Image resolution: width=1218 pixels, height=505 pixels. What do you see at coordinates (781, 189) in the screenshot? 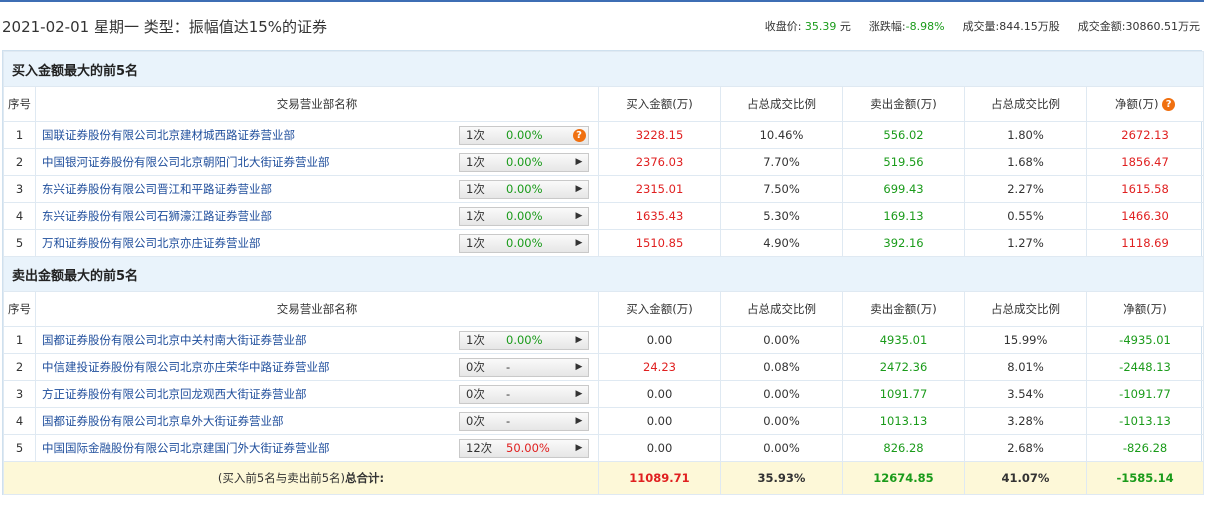
I see `buy-ratio: 7.50%` at bounding box center [781, 189].